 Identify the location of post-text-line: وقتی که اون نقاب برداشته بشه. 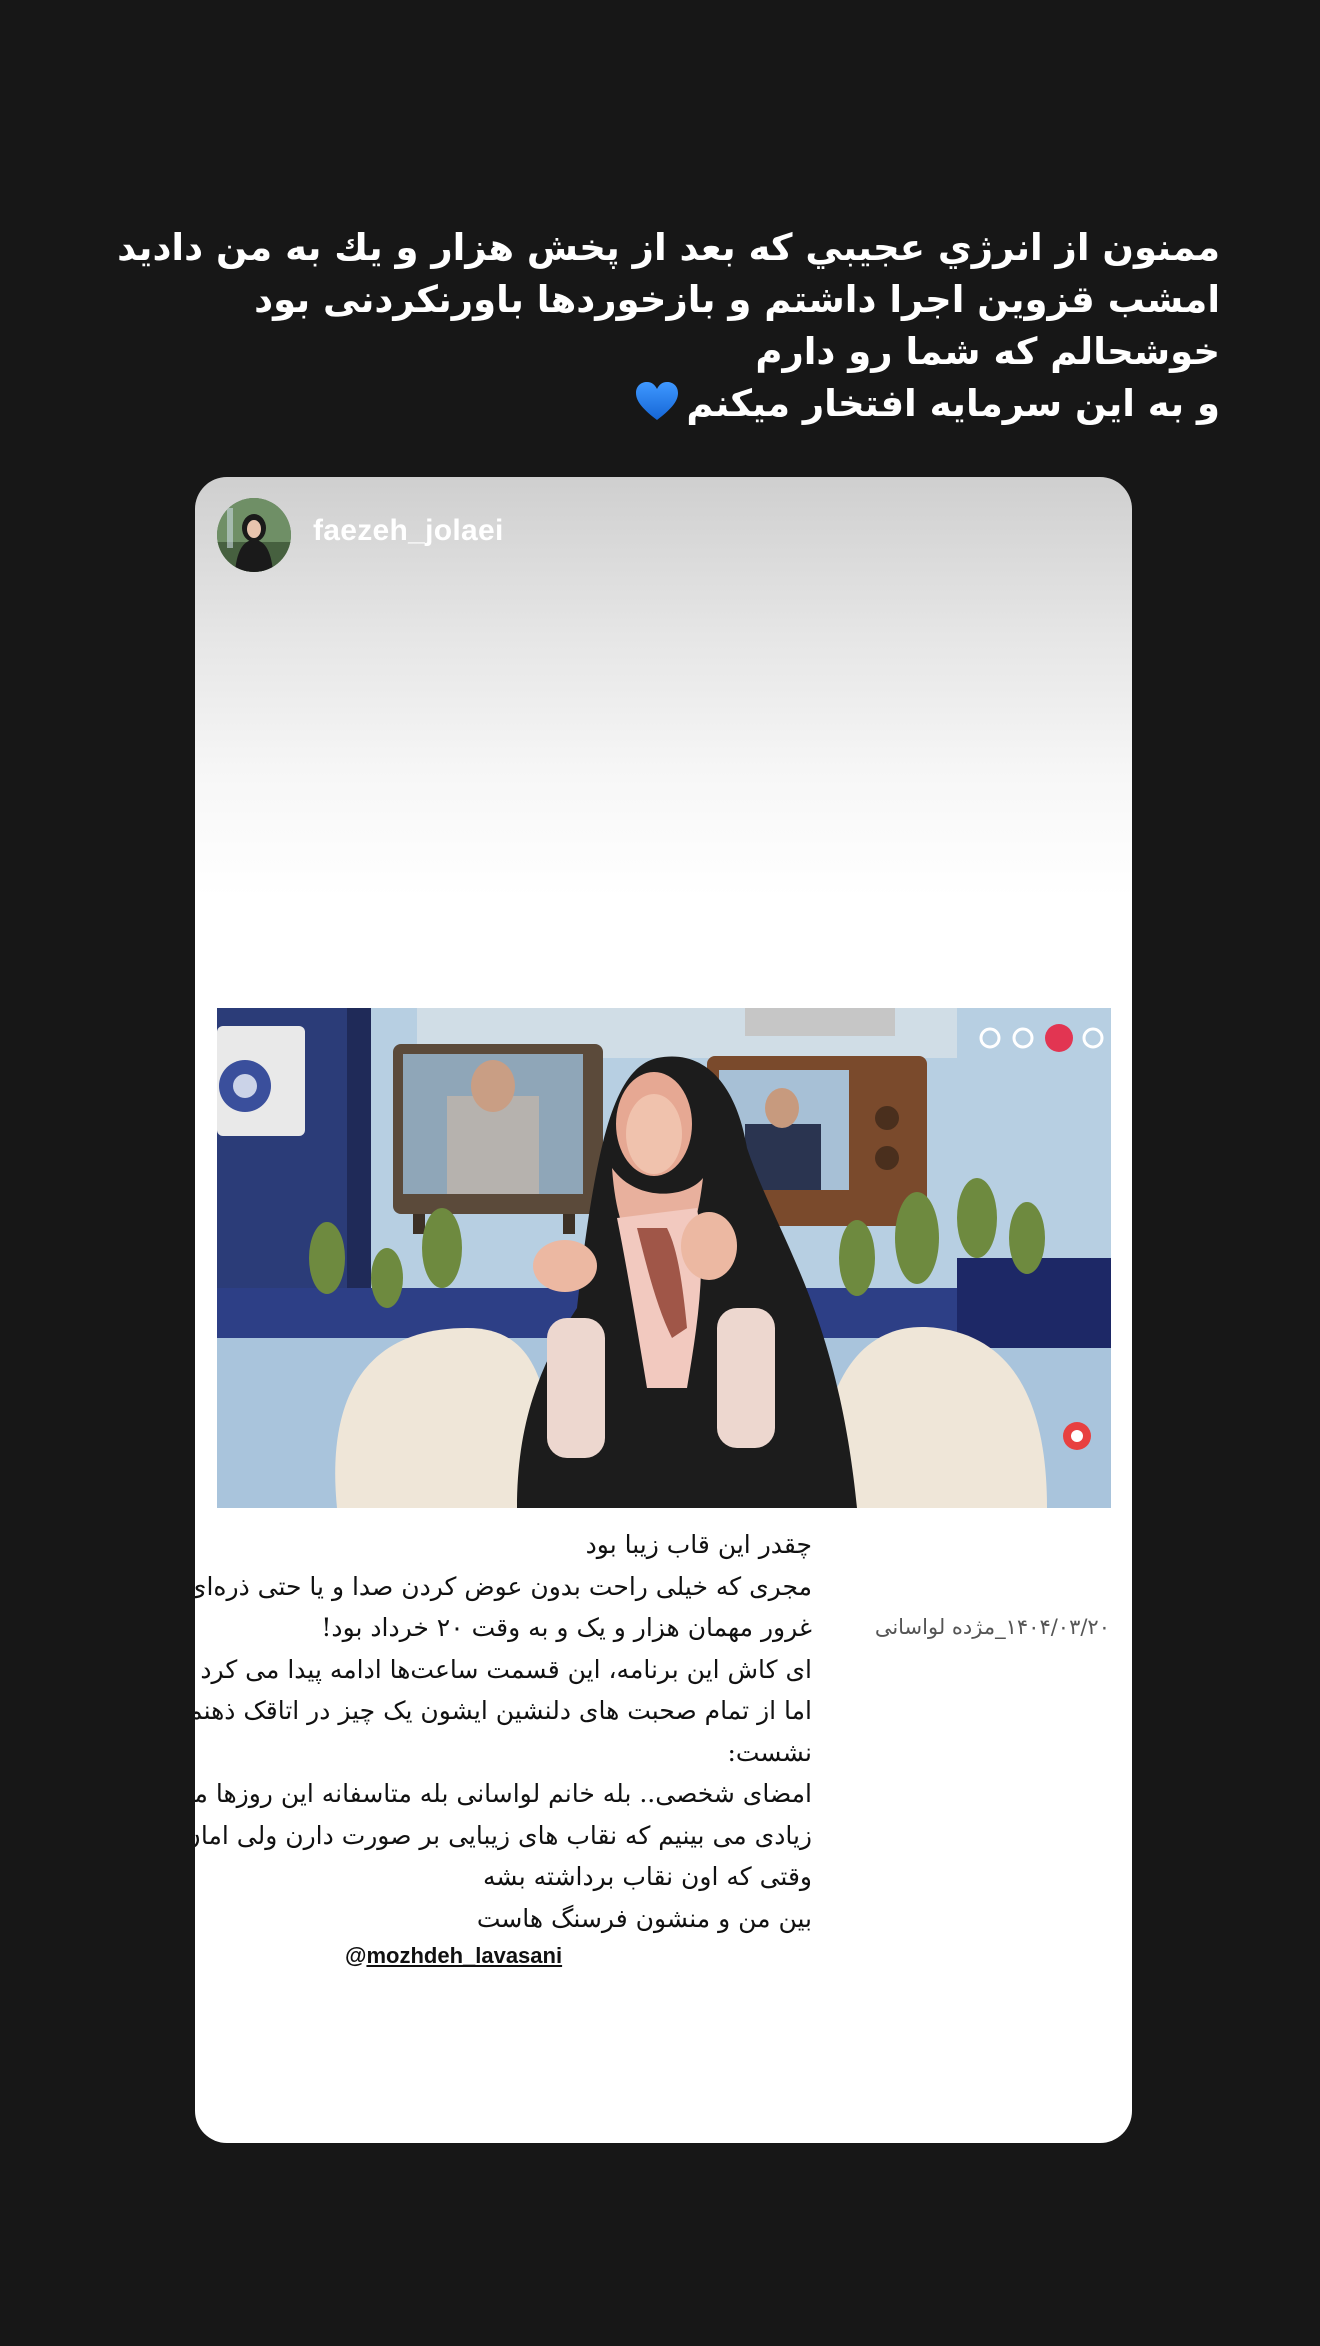
(647, 1876).